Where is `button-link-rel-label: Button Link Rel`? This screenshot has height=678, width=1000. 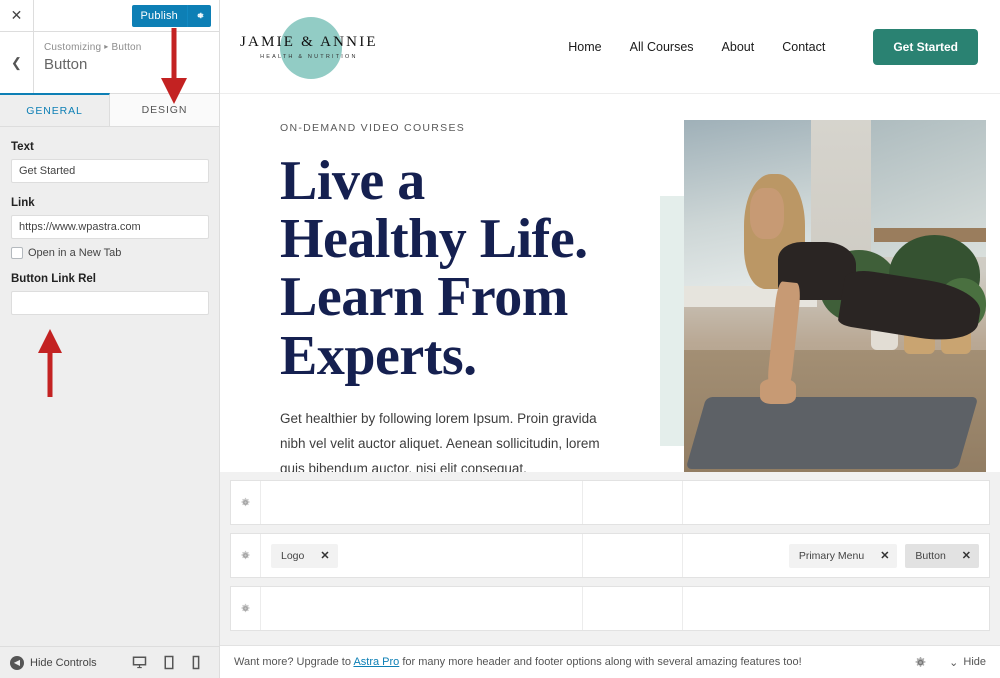
button-link-rel-label: Button Link Rel is located at coordinates (53, 279).